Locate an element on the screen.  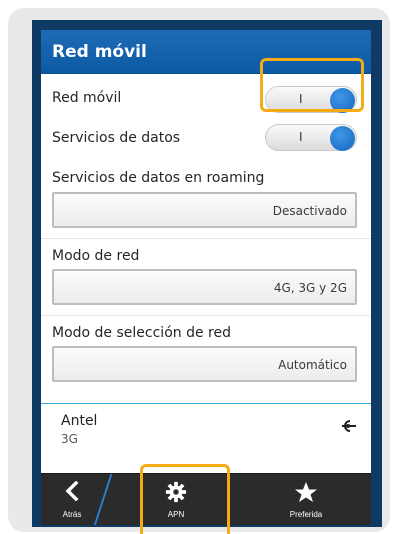
data-services-toggle: I is located at coordinates (311, 137).